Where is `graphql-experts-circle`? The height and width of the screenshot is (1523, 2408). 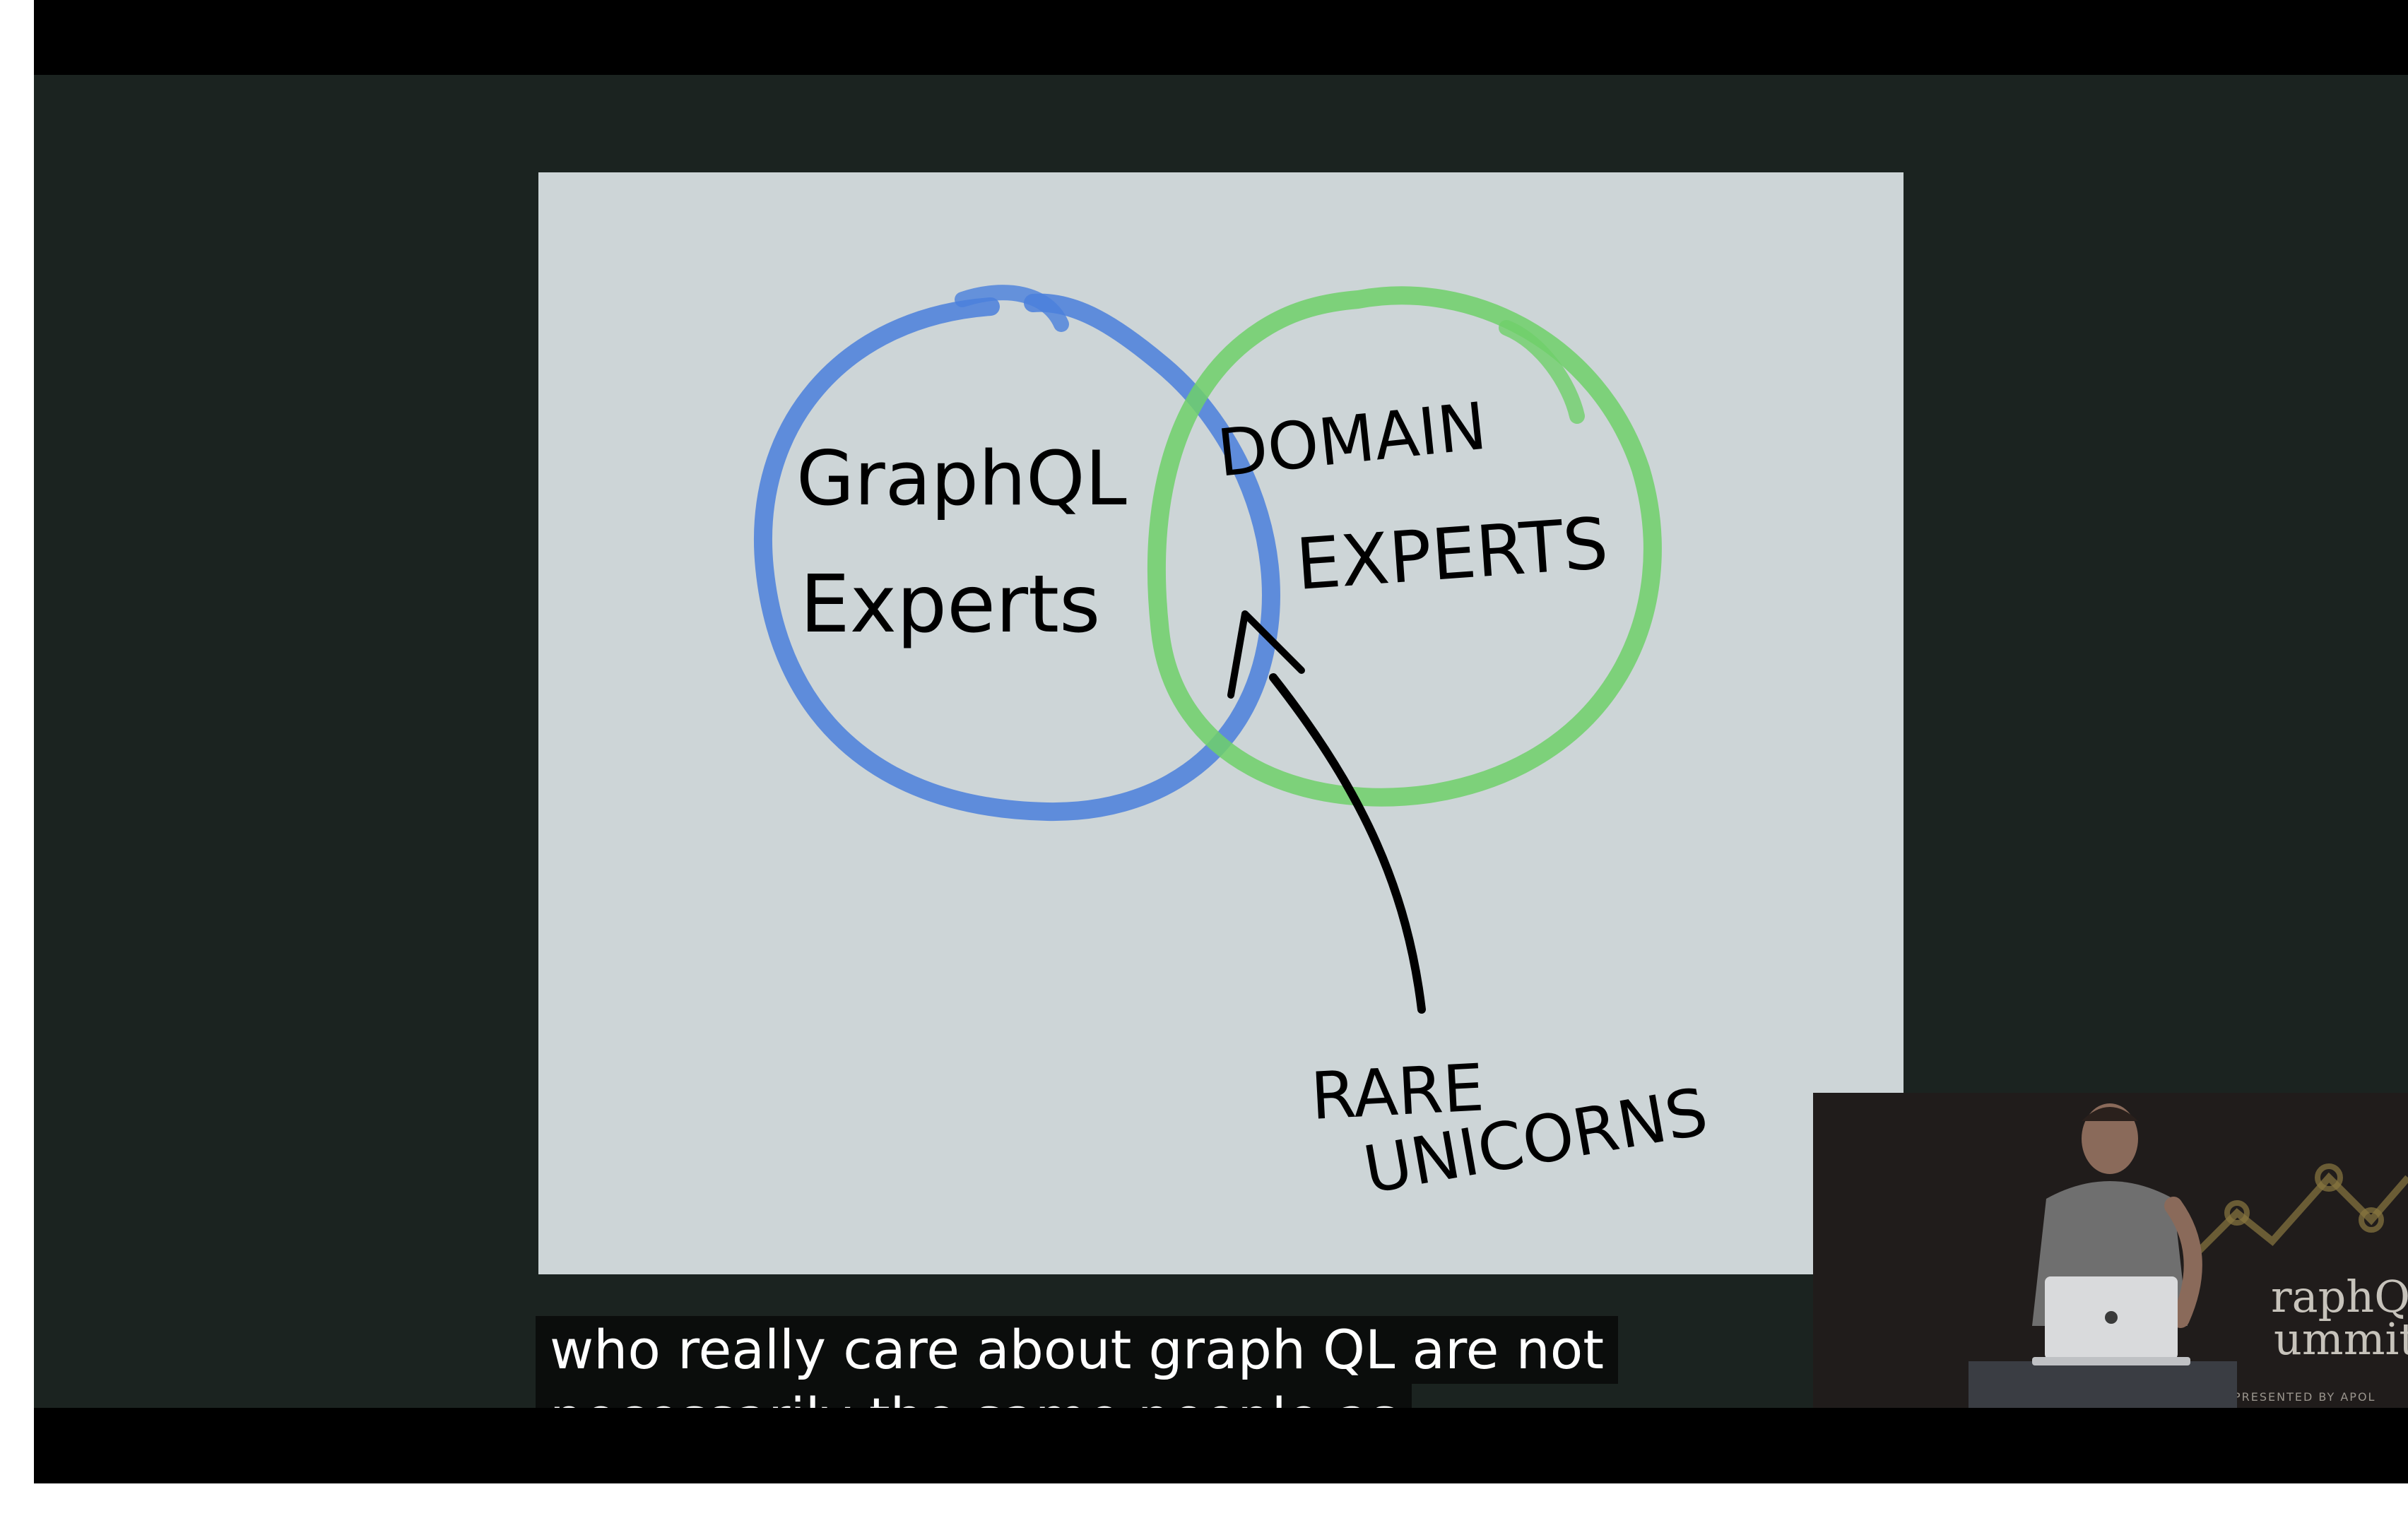 graphql-experts-circle is located at coordinates (1017, 557).